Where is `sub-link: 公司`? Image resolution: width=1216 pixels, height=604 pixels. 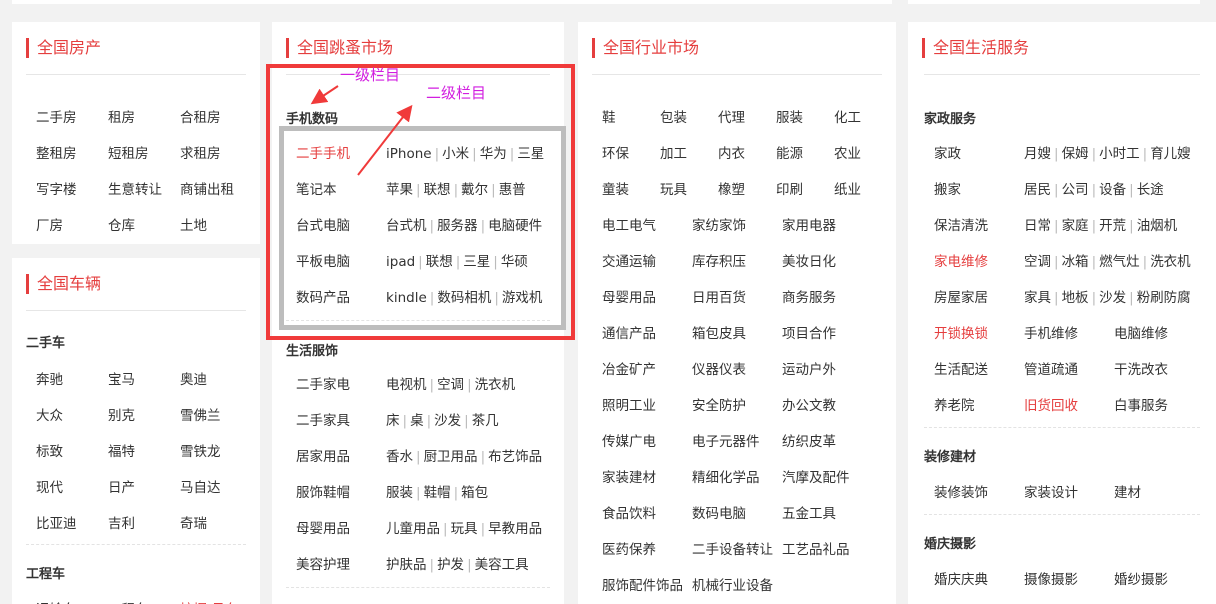 sub-link: 公司 is located at coordinates (1075, 190).